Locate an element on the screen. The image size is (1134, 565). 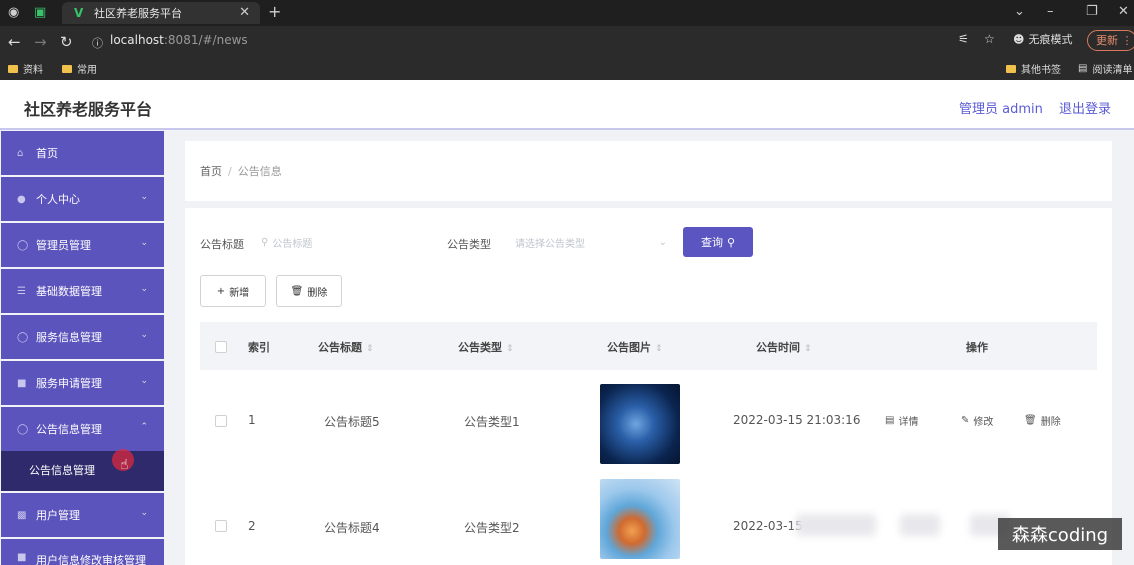
admin-label: 管理员 admin is located at coordinates (1001, 109).